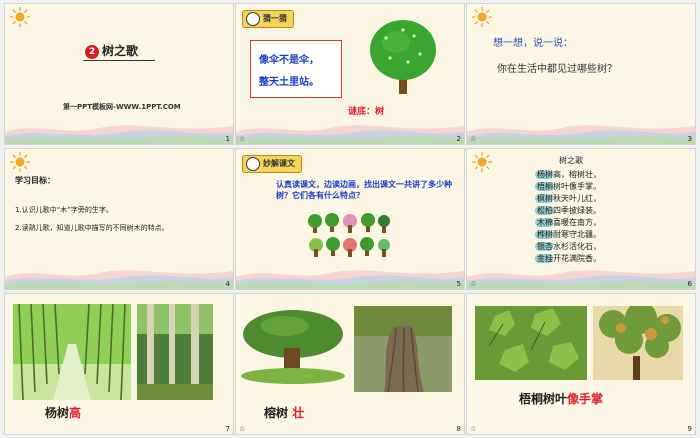 This screenshot has height=438, width=700. Describe the element at coordinates (350, 364) in the screenshot. I see `slide-thumbnail-8: 榕树 壮 ☆ 8` at that location.